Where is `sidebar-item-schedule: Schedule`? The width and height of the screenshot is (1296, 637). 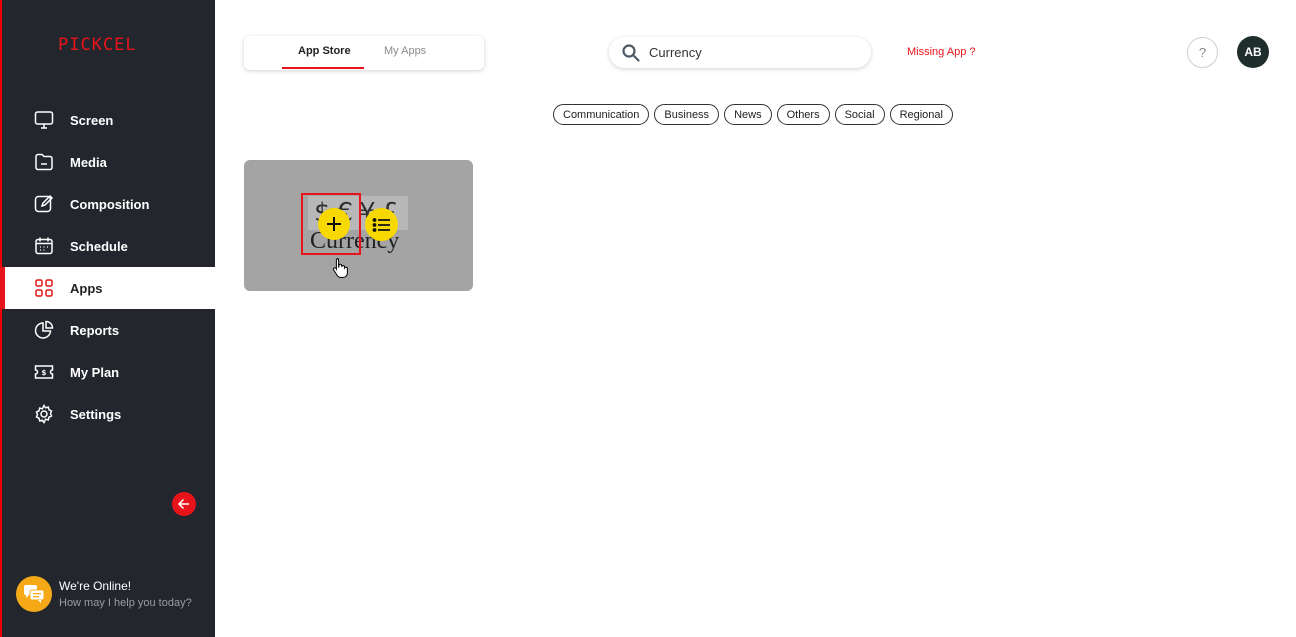
sidebar-item-schedule: Schedule is located at coordinates (109, 246).